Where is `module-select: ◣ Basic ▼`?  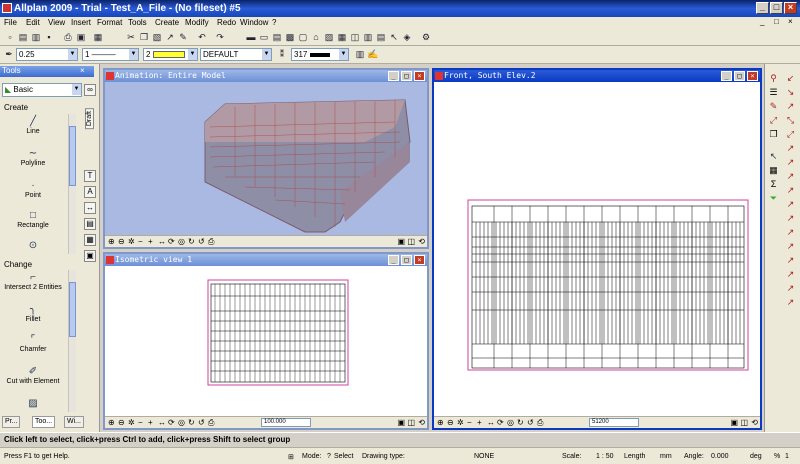
module-select: ◣ Basic ▼ is located at coordinates (42, 90).